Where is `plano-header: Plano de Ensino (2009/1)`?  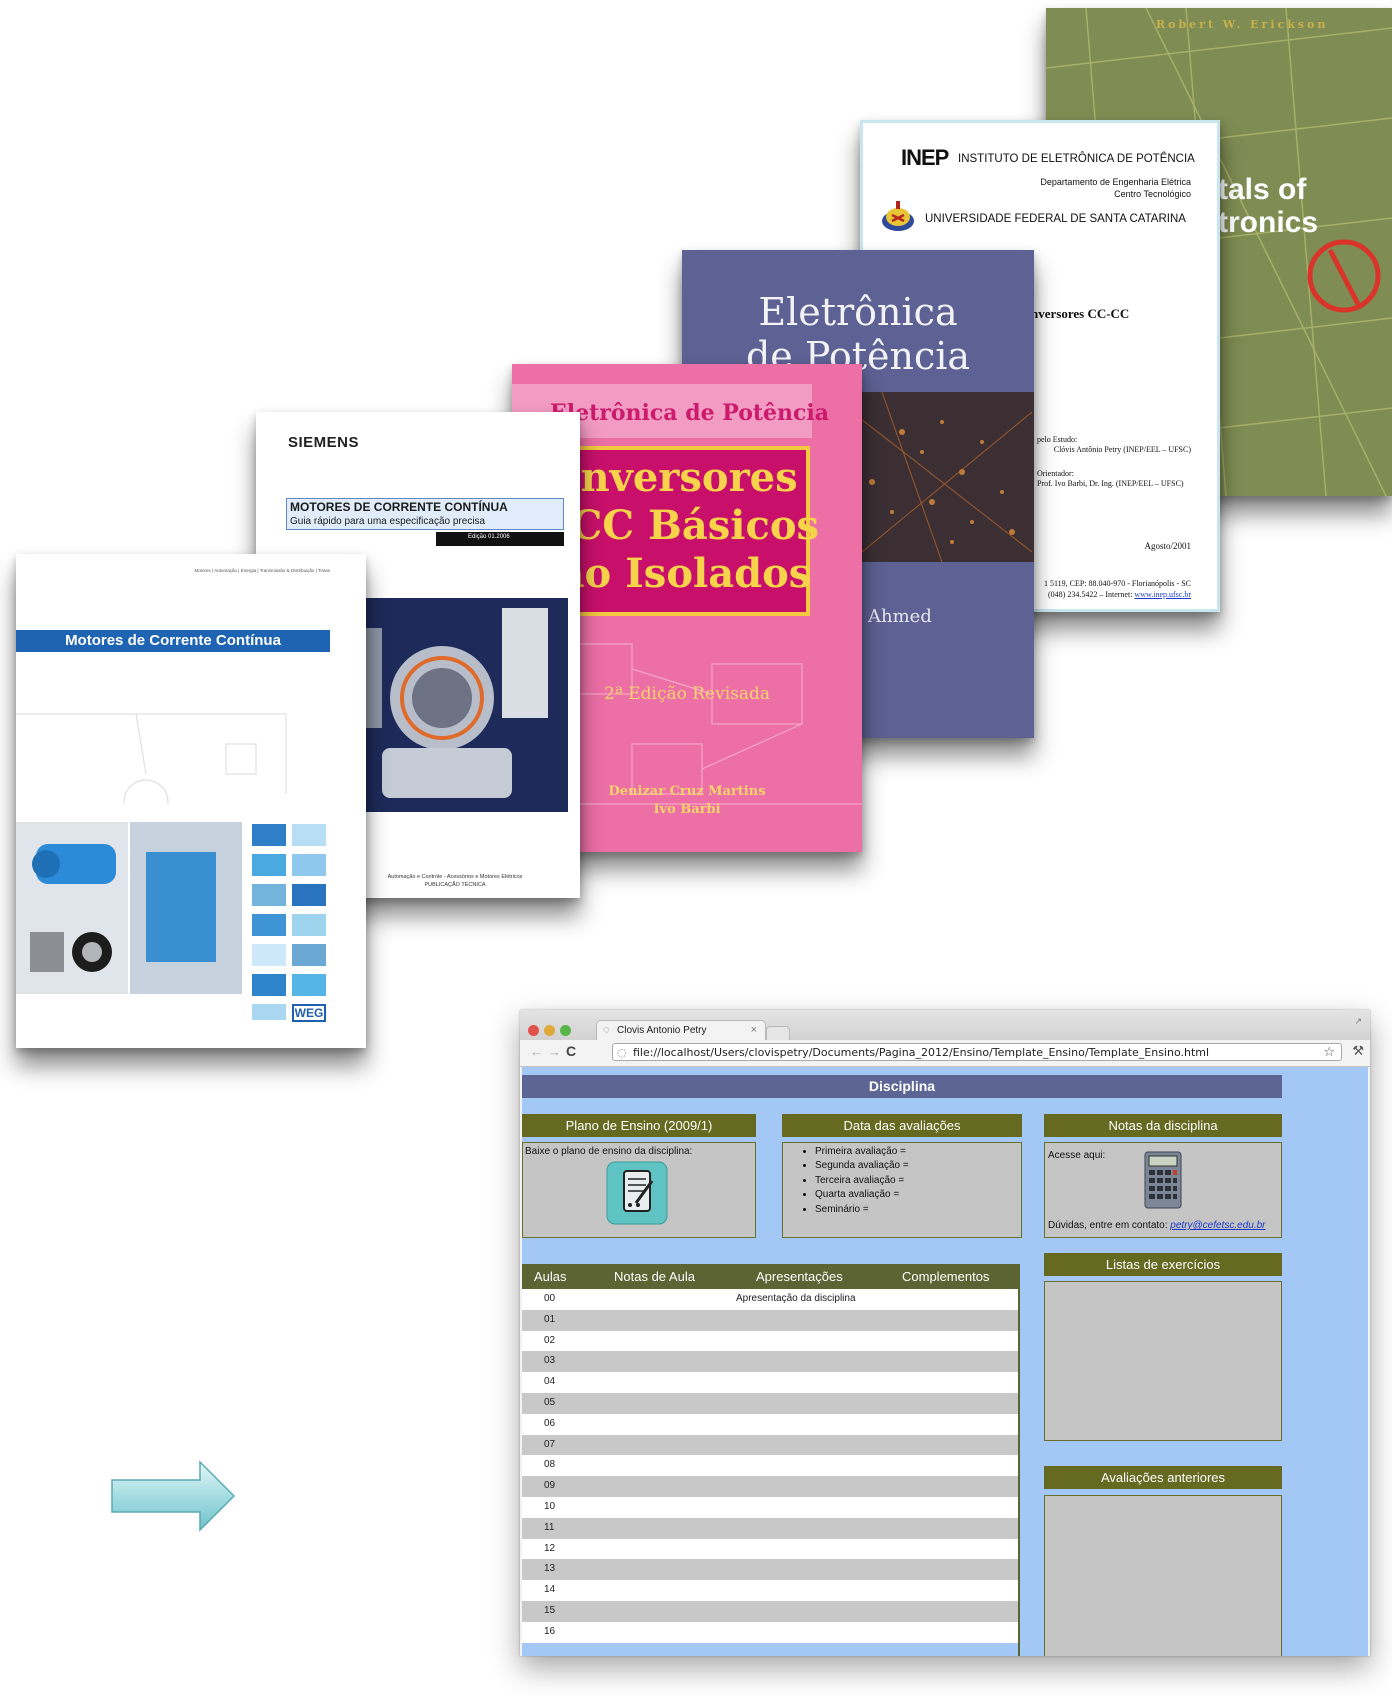
plano-header: Plano de Ensino (2009/1) is located at coordinates (639, 1125).